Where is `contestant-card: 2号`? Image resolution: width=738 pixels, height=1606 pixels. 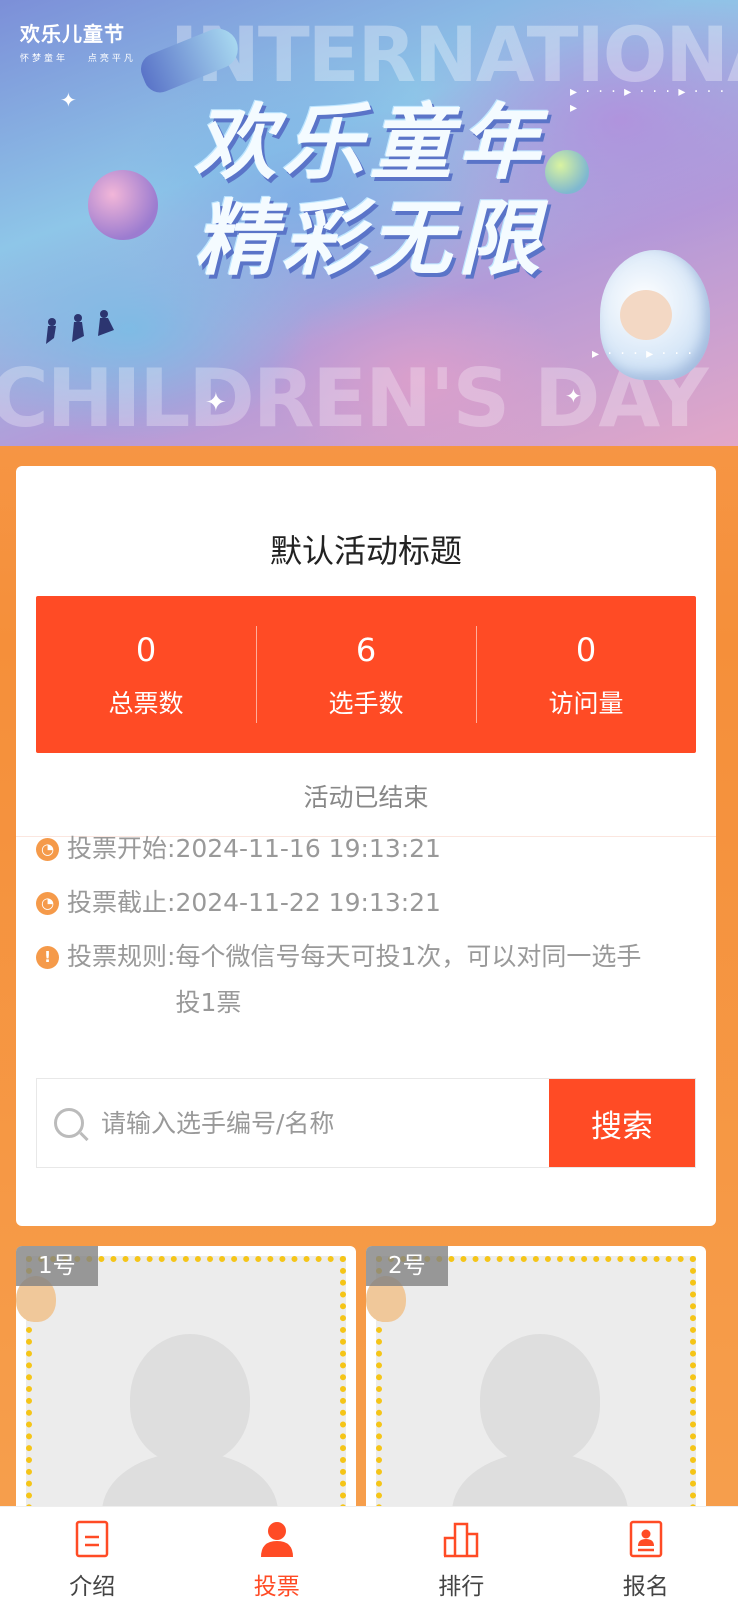 contestant-card: 2号 is located at coordinates (536, 1396).